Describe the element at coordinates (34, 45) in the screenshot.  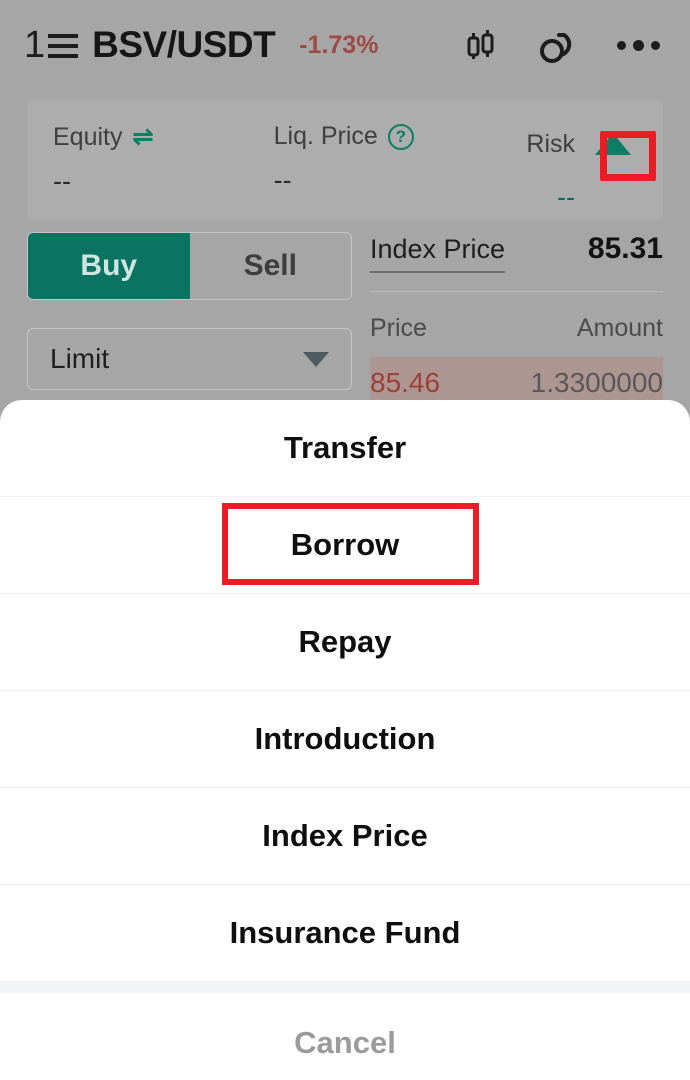
I see `pair-list-icon-digit: 1` at that location.